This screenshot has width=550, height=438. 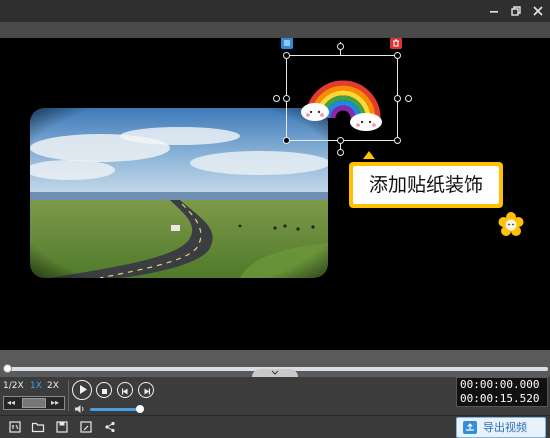 What do you see at coordinates (340, 46) in the screenshot?
I see `resize-handle-top-center` at bounding box center [340, 46].